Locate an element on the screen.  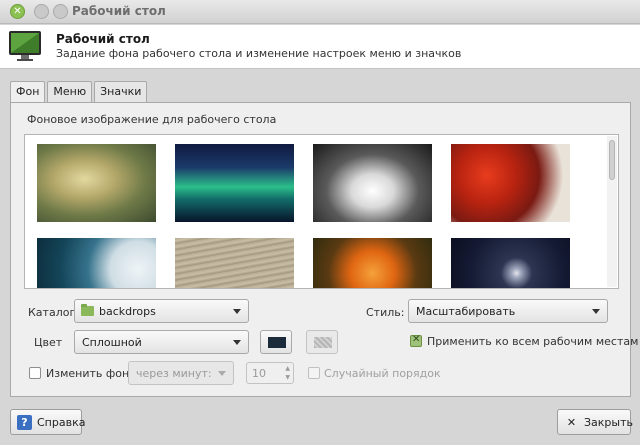
wallpaper-thumb-blue-lens is located at coordinates (96, 263).